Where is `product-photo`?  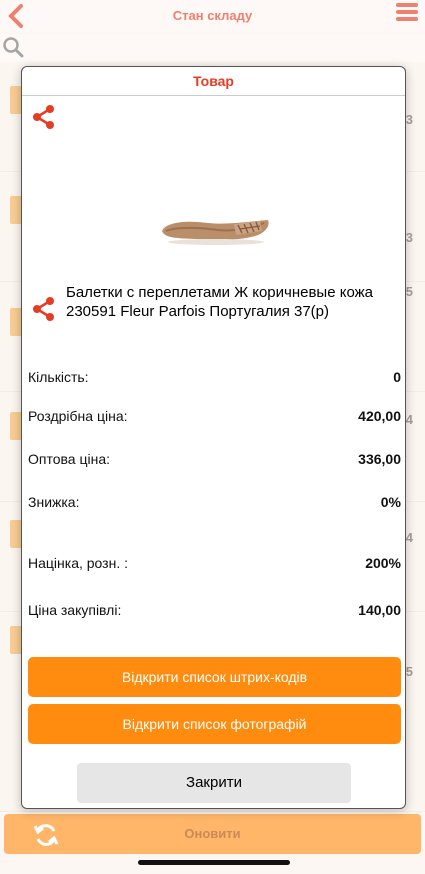 product-photo is located at coordinates (214, 226).